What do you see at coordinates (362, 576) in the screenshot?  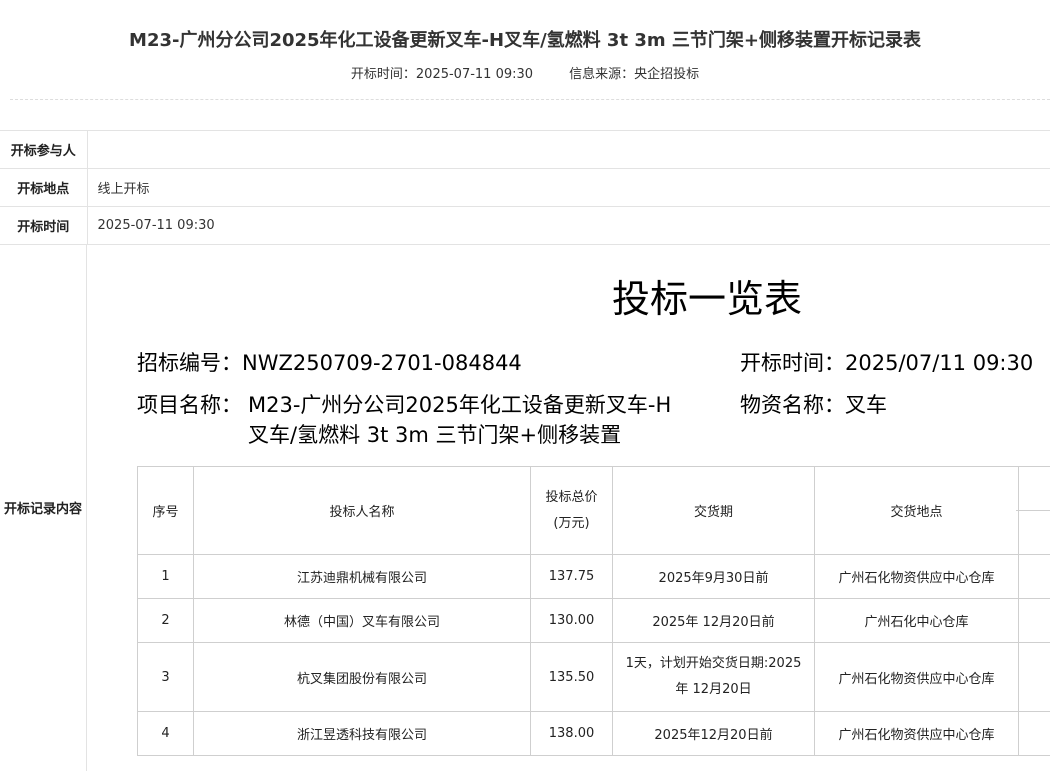 I see `row-bidder: 江苏迪鼎机械有限公司` at bounding box center [362, 576].